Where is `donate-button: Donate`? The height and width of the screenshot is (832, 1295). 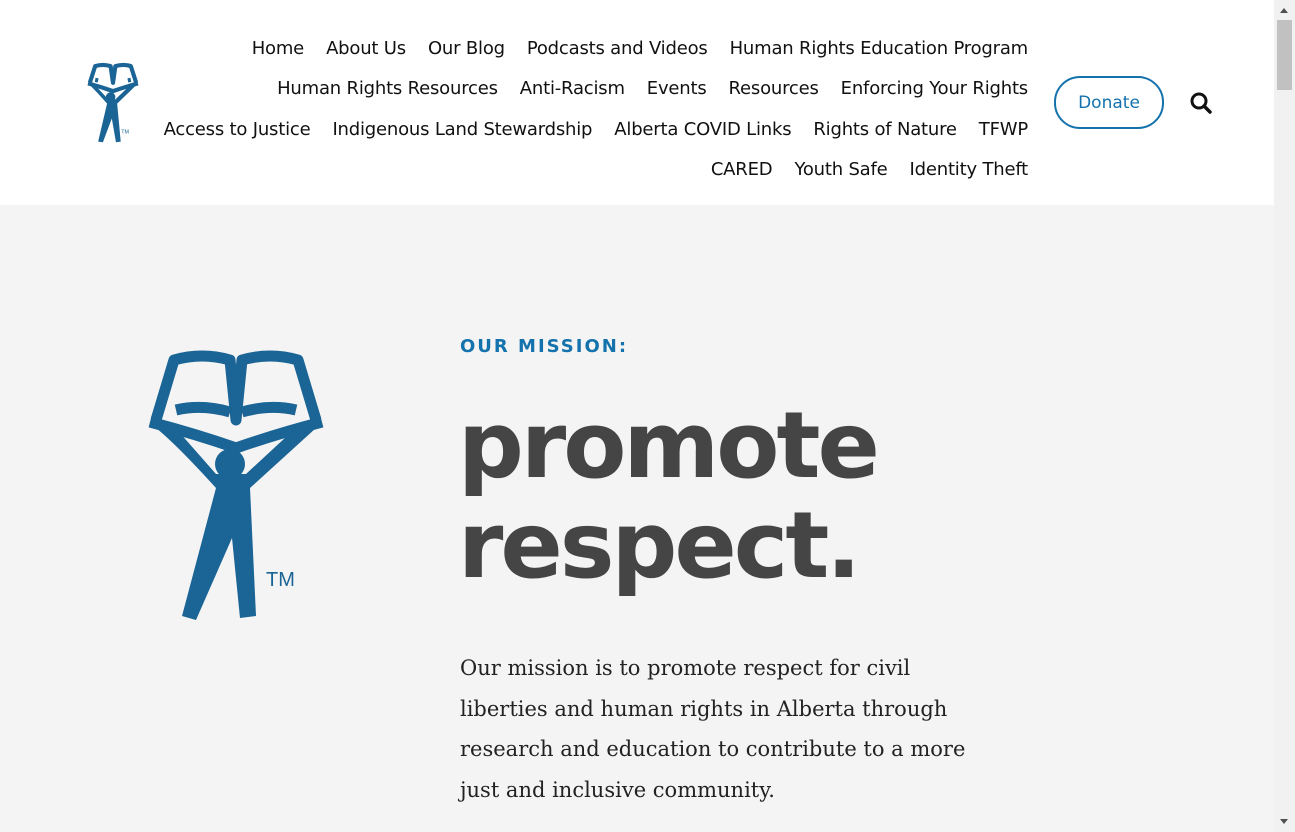
donate-button: Donate is located at coordinates (1109, 102).